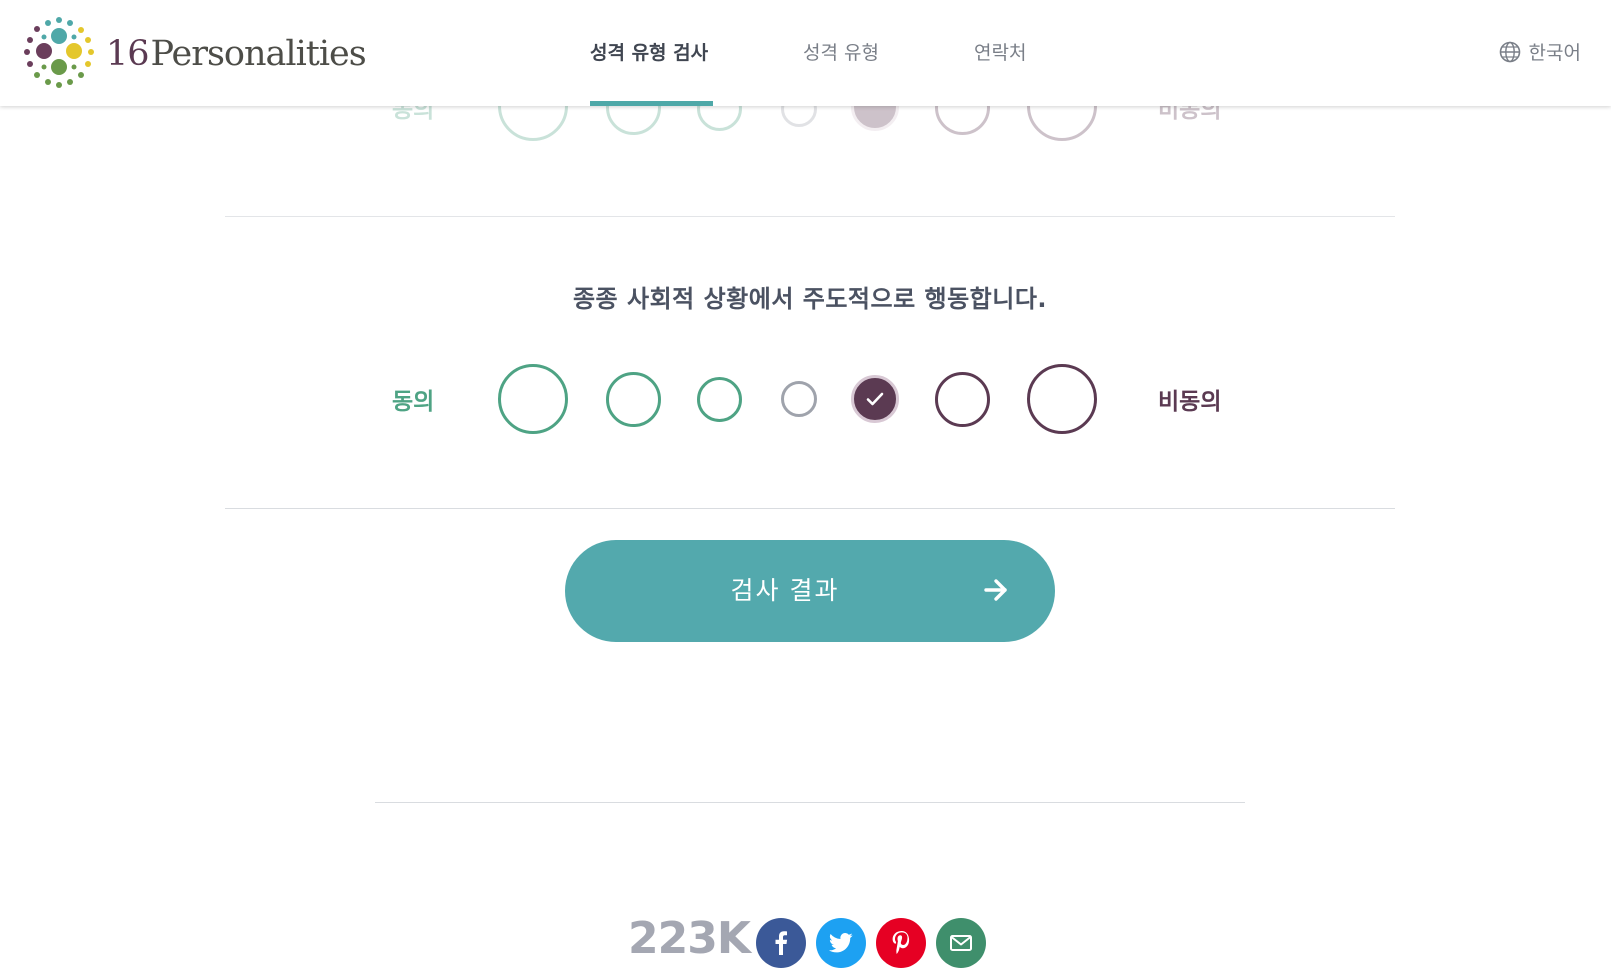 This screenshot has height=968, width=1611. What do you see at coordinates (413, 402) in the screenshot?
I see `agree-label: 동의` at bounding box center [413, 402].